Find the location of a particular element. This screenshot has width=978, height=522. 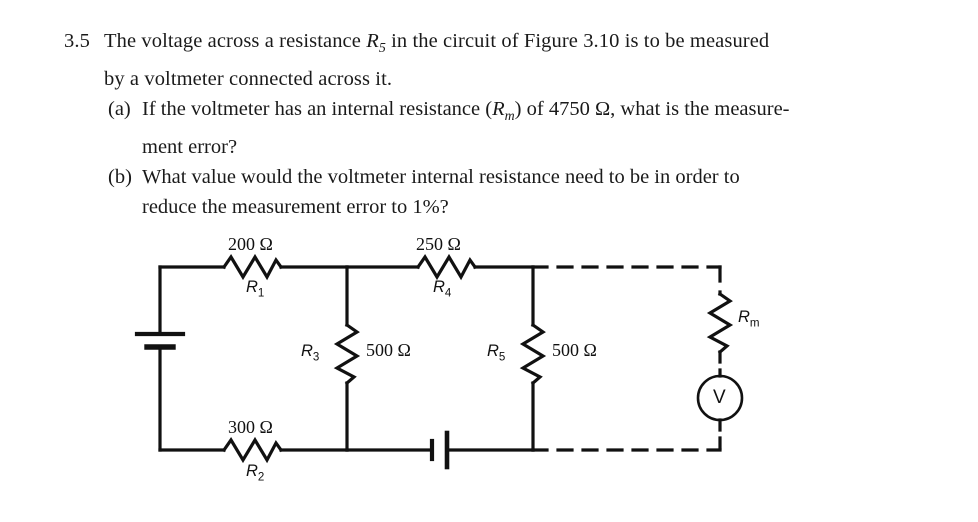

problem-line-1-pre: The voltage across a resistance is located at coordinates (235, 41).